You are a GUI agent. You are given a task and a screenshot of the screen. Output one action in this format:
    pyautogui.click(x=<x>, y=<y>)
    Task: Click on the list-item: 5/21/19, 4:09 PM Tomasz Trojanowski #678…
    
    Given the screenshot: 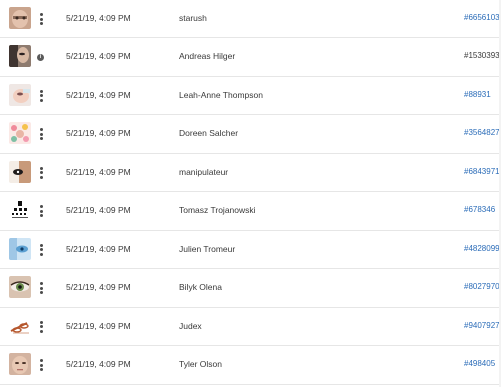 What is the action you would take?
    pyautogui.click(x=250, y=211)
    